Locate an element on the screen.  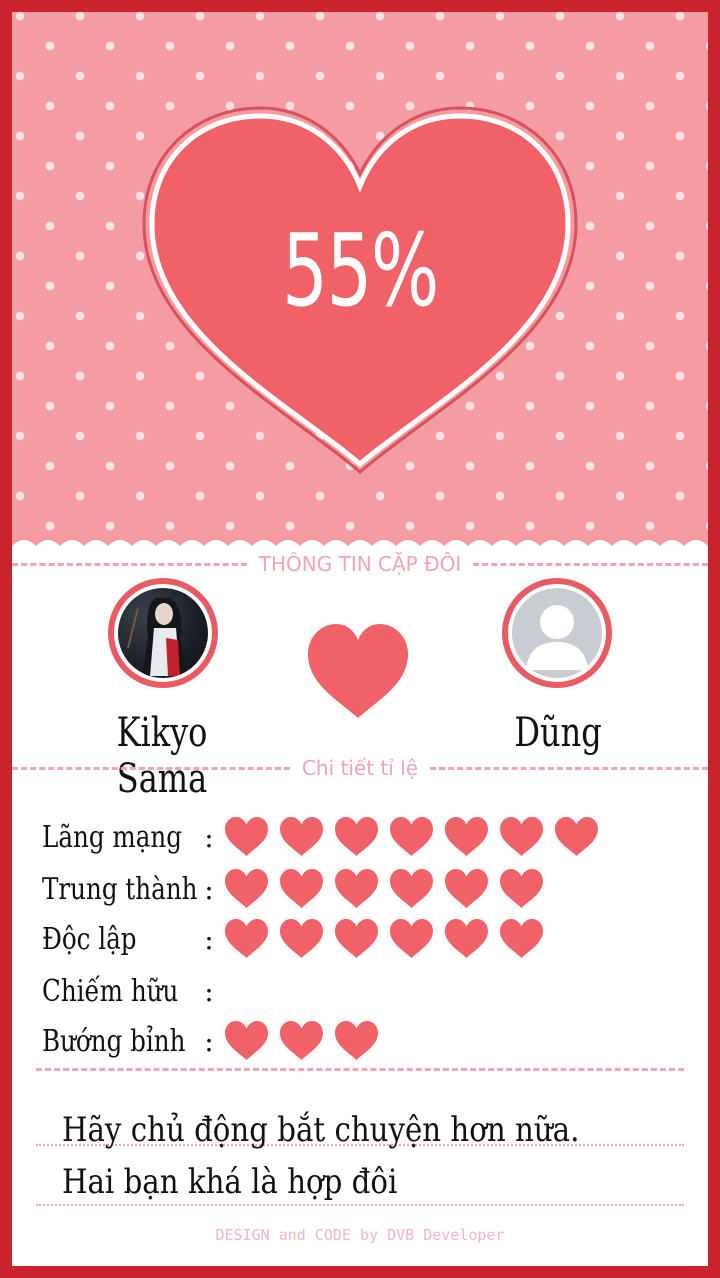
stat-label: Chiếm hữu is located at coordinates (110, 991).